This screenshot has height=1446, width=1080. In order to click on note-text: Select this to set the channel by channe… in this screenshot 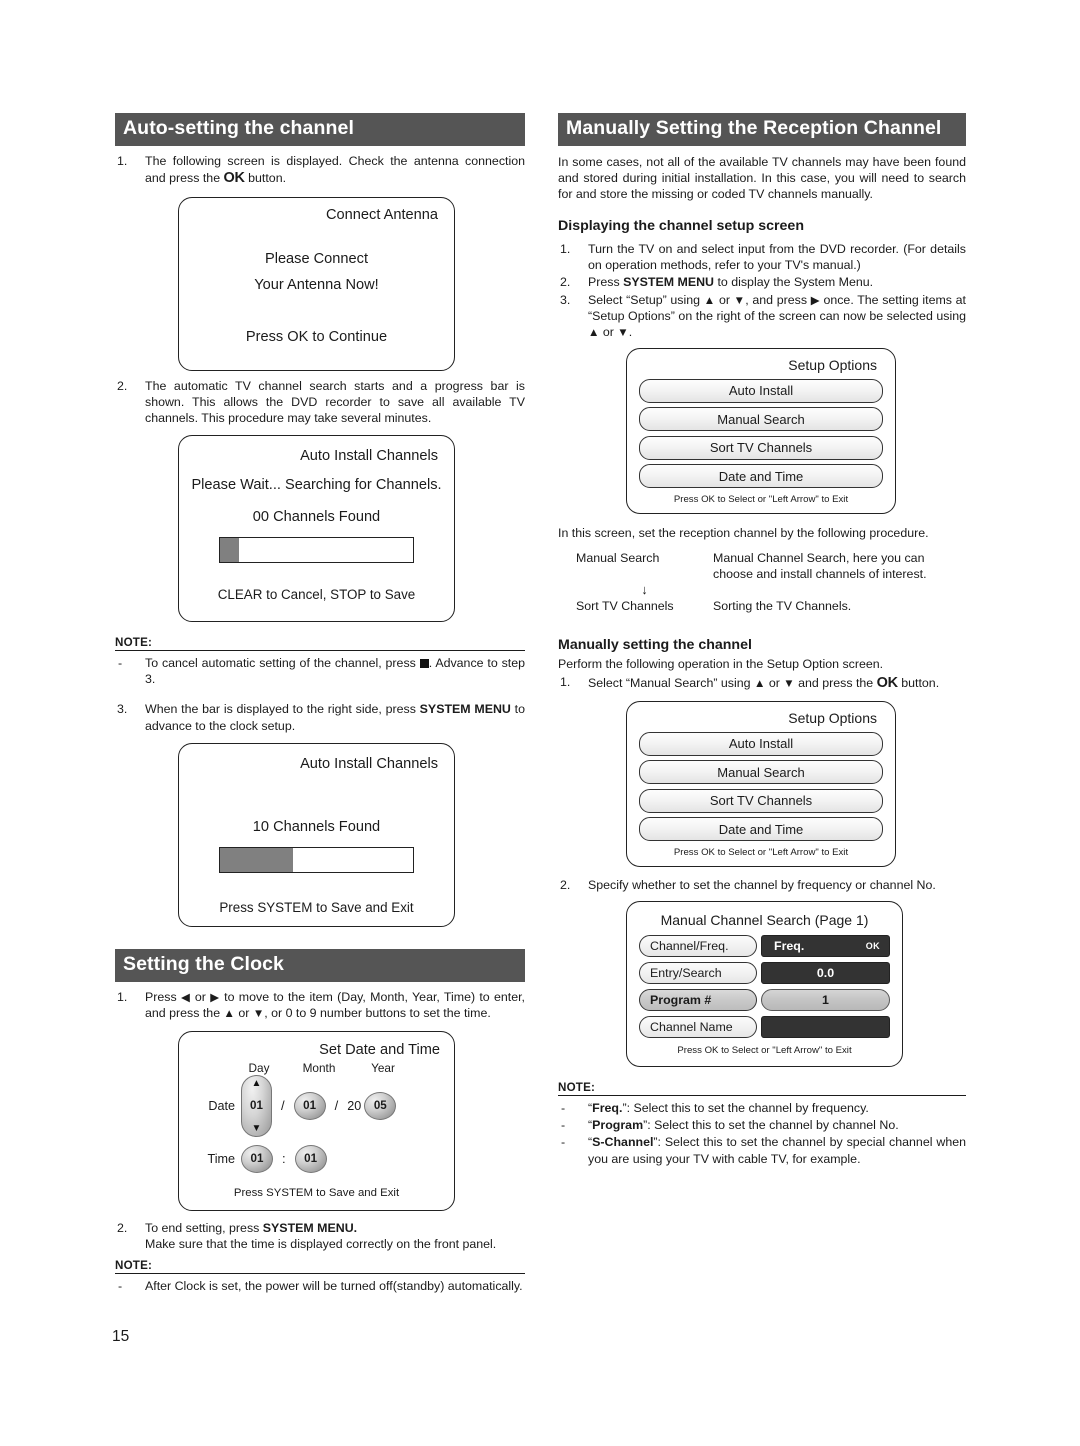, I will do `click(776, 1125)`.